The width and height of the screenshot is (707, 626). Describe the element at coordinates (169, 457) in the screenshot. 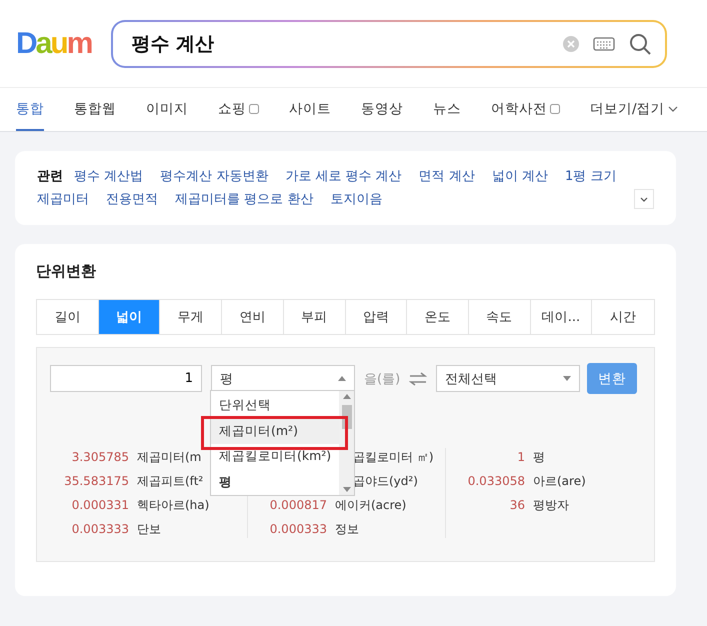

I see `result-unit: 제곱미터(m` at that location.